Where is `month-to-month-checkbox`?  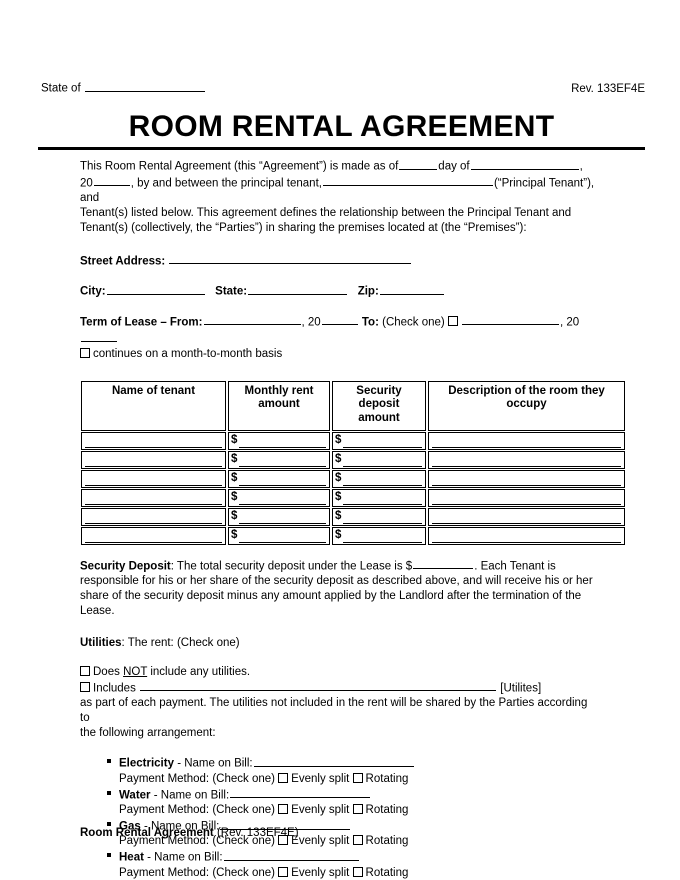
month-to-month-checkbox is located at coordinates (85, 352).